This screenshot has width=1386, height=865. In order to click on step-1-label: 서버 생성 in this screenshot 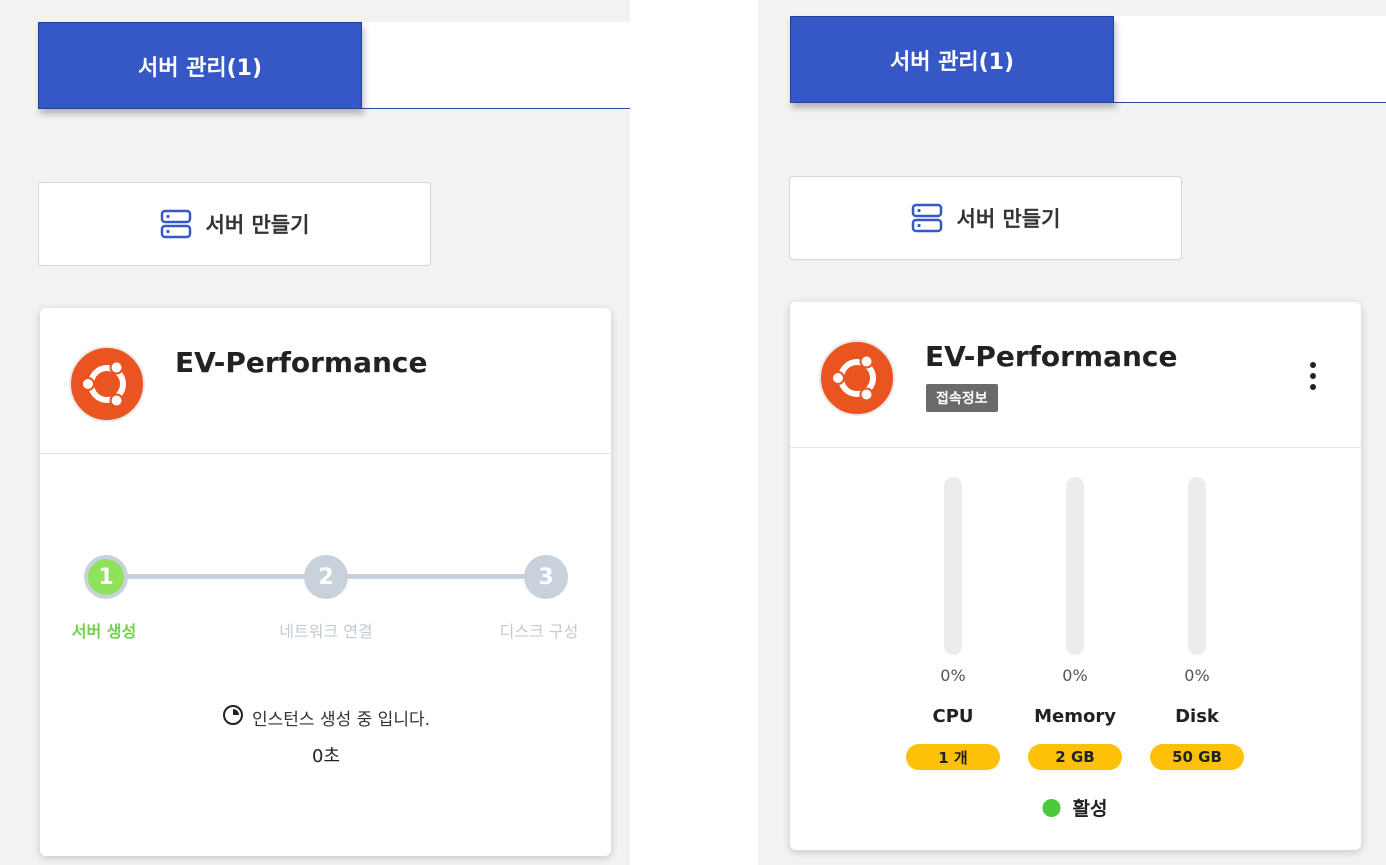, I will do `click(104, 631)`.